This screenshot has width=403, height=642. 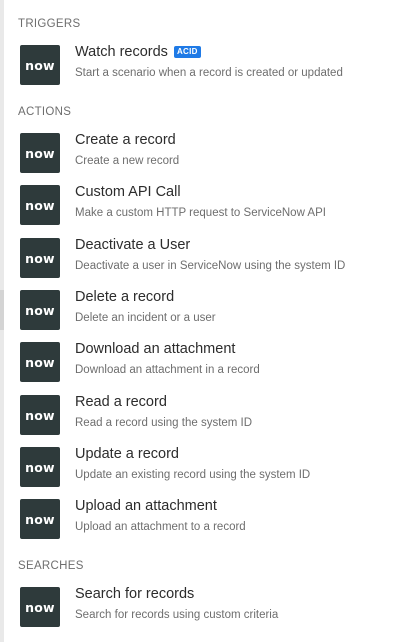 What do you see at coordinates (177, 615) in the screenshot?
I see `module-description: Search for records using custom criteria` at bounding box center [177, 615].